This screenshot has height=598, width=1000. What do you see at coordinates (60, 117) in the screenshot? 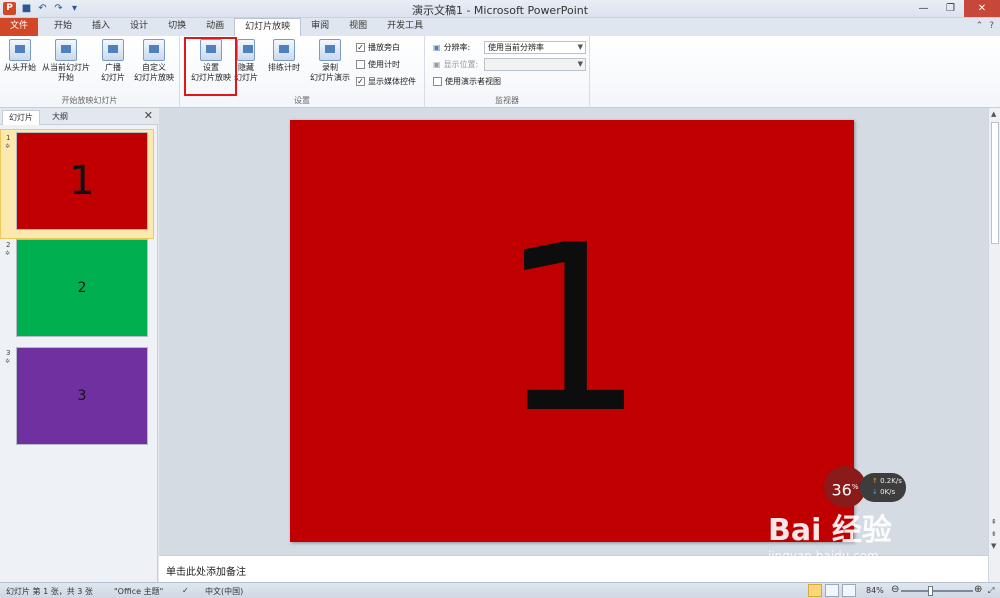
I see `tab-outline: 大纲` at bounding box center [60, 117].